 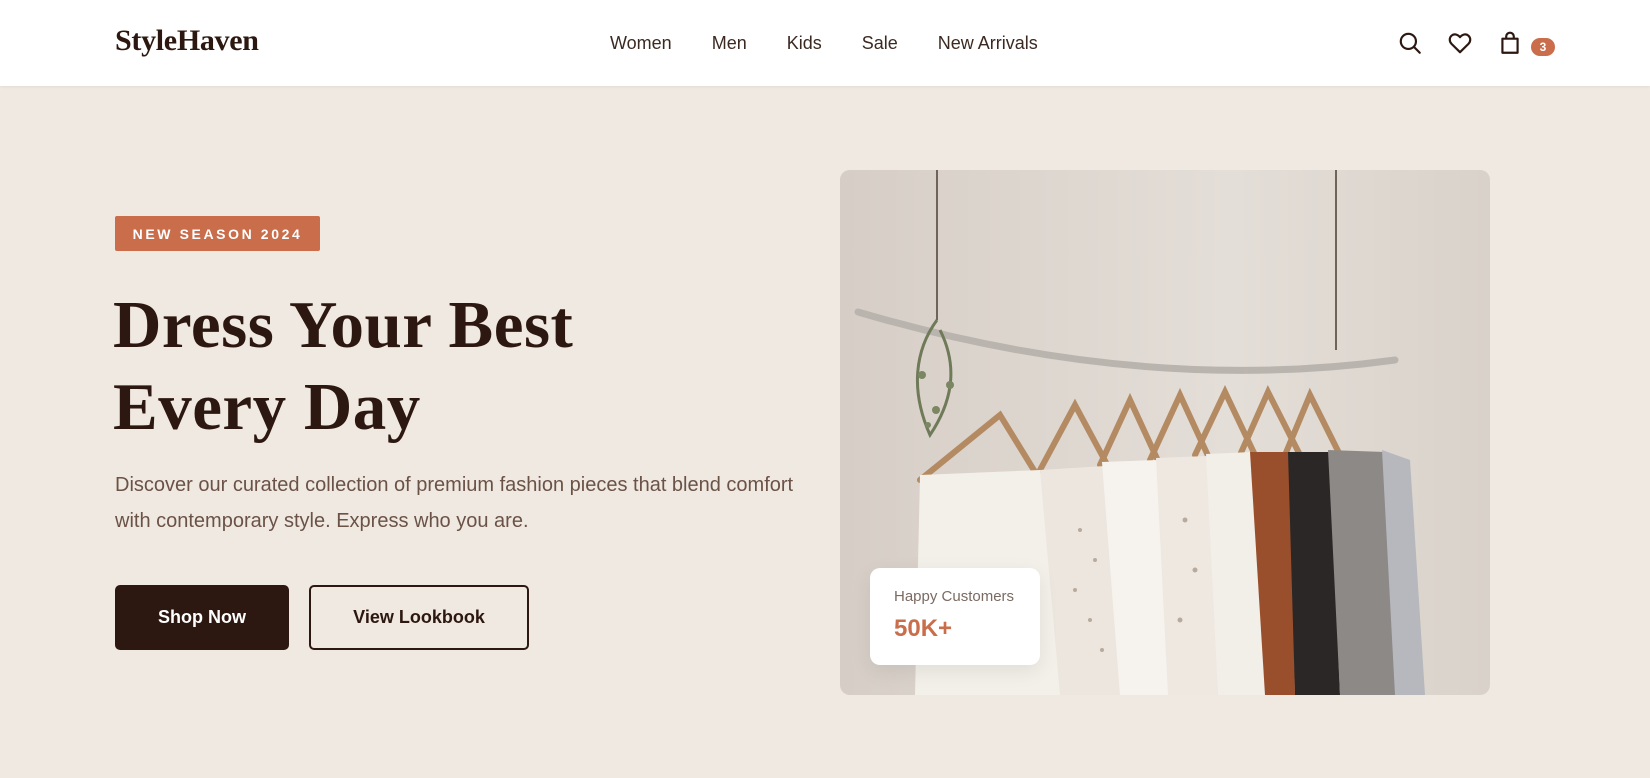 I want to click on heart-icon, so click(x=1460, y=43).